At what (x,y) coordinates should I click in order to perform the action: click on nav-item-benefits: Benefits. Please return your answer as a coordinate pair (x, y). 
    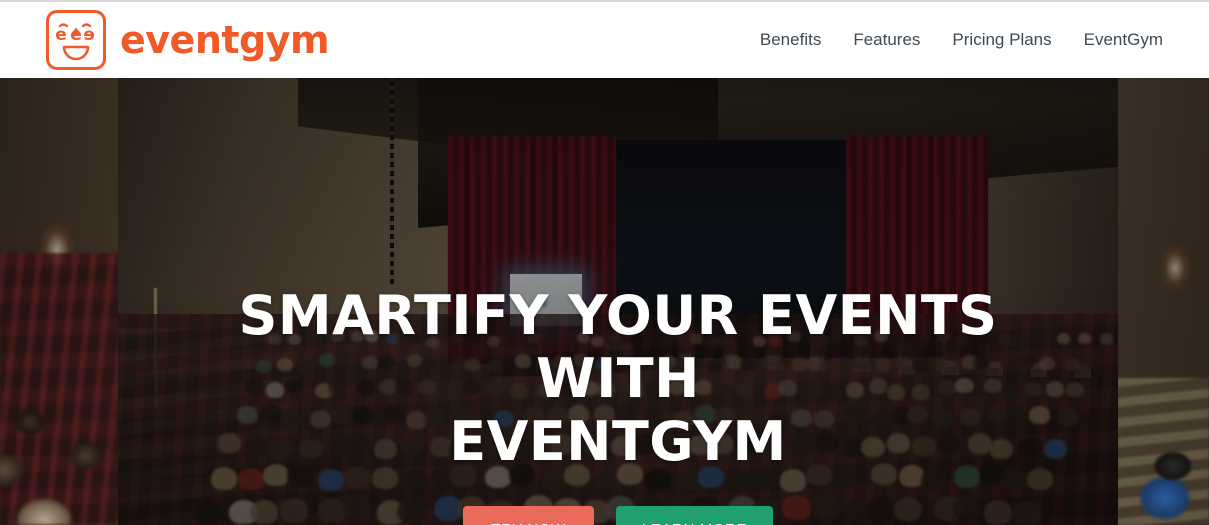
    Looking at the image, I should click on (790, 40).